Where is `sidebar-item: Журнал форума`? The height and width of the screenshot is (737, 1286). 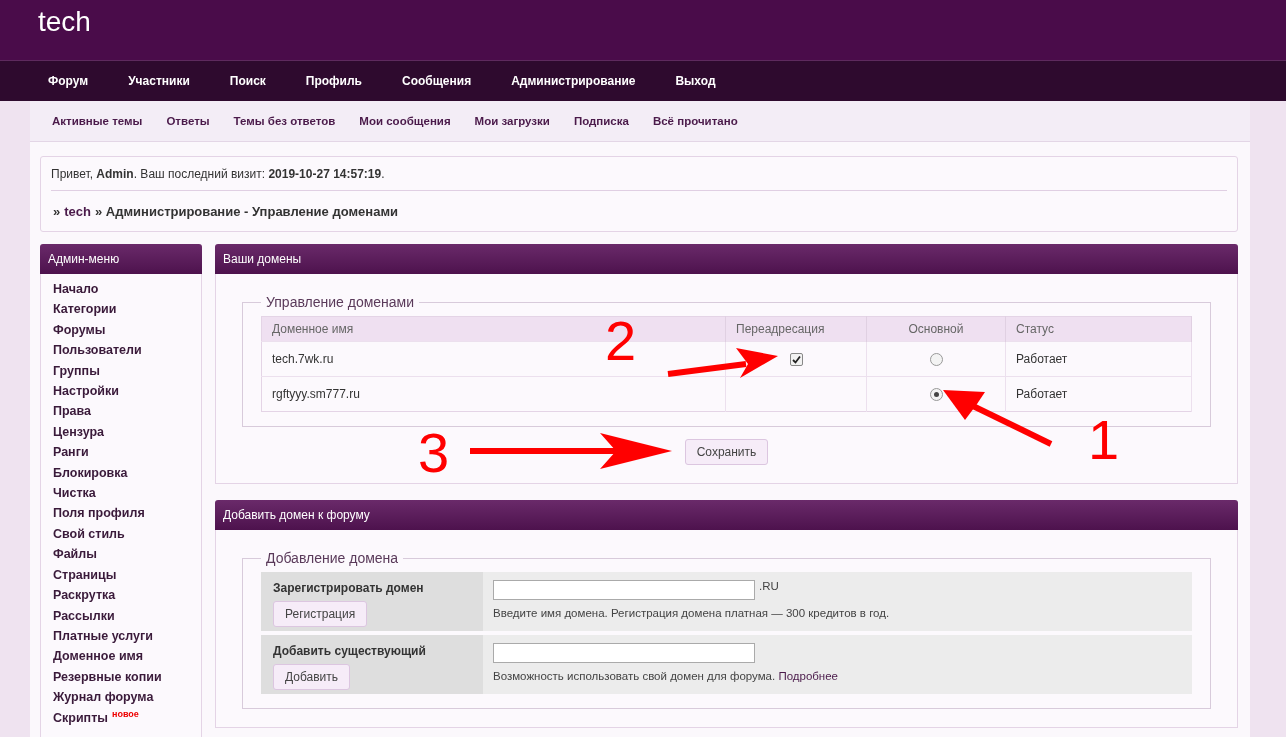
sidebar-item: Журнал форума is located at coordinates (103, 697).